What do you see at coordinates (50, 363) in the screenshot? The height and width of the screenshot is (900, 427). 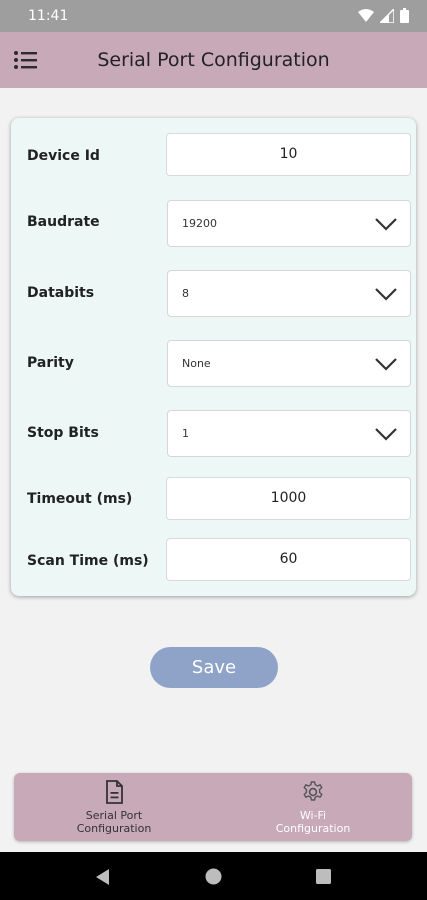 I see `parity-label: Parity` at bounding box center [50, 363].